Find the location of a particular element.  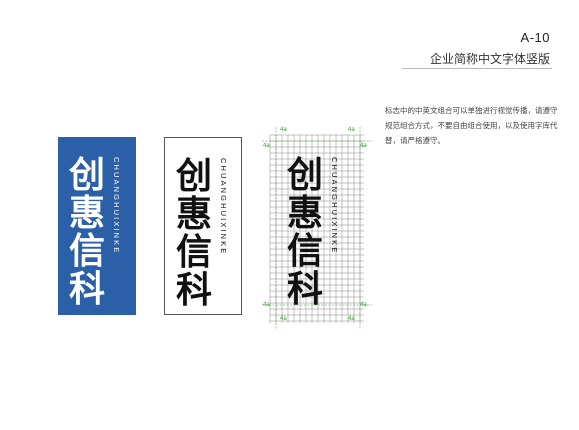

logo-white-version: 创 惠 信 科 CHUANGHUIXINKE is located at coordinates (203, 226).